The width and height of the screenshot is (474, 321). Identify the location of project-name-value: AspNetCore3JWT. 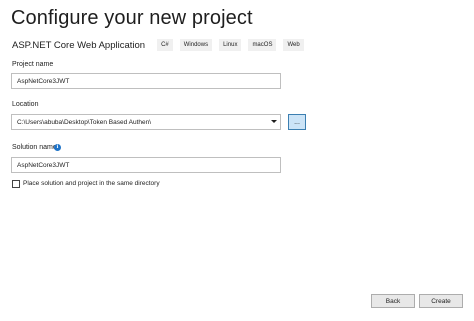
(43, 81).